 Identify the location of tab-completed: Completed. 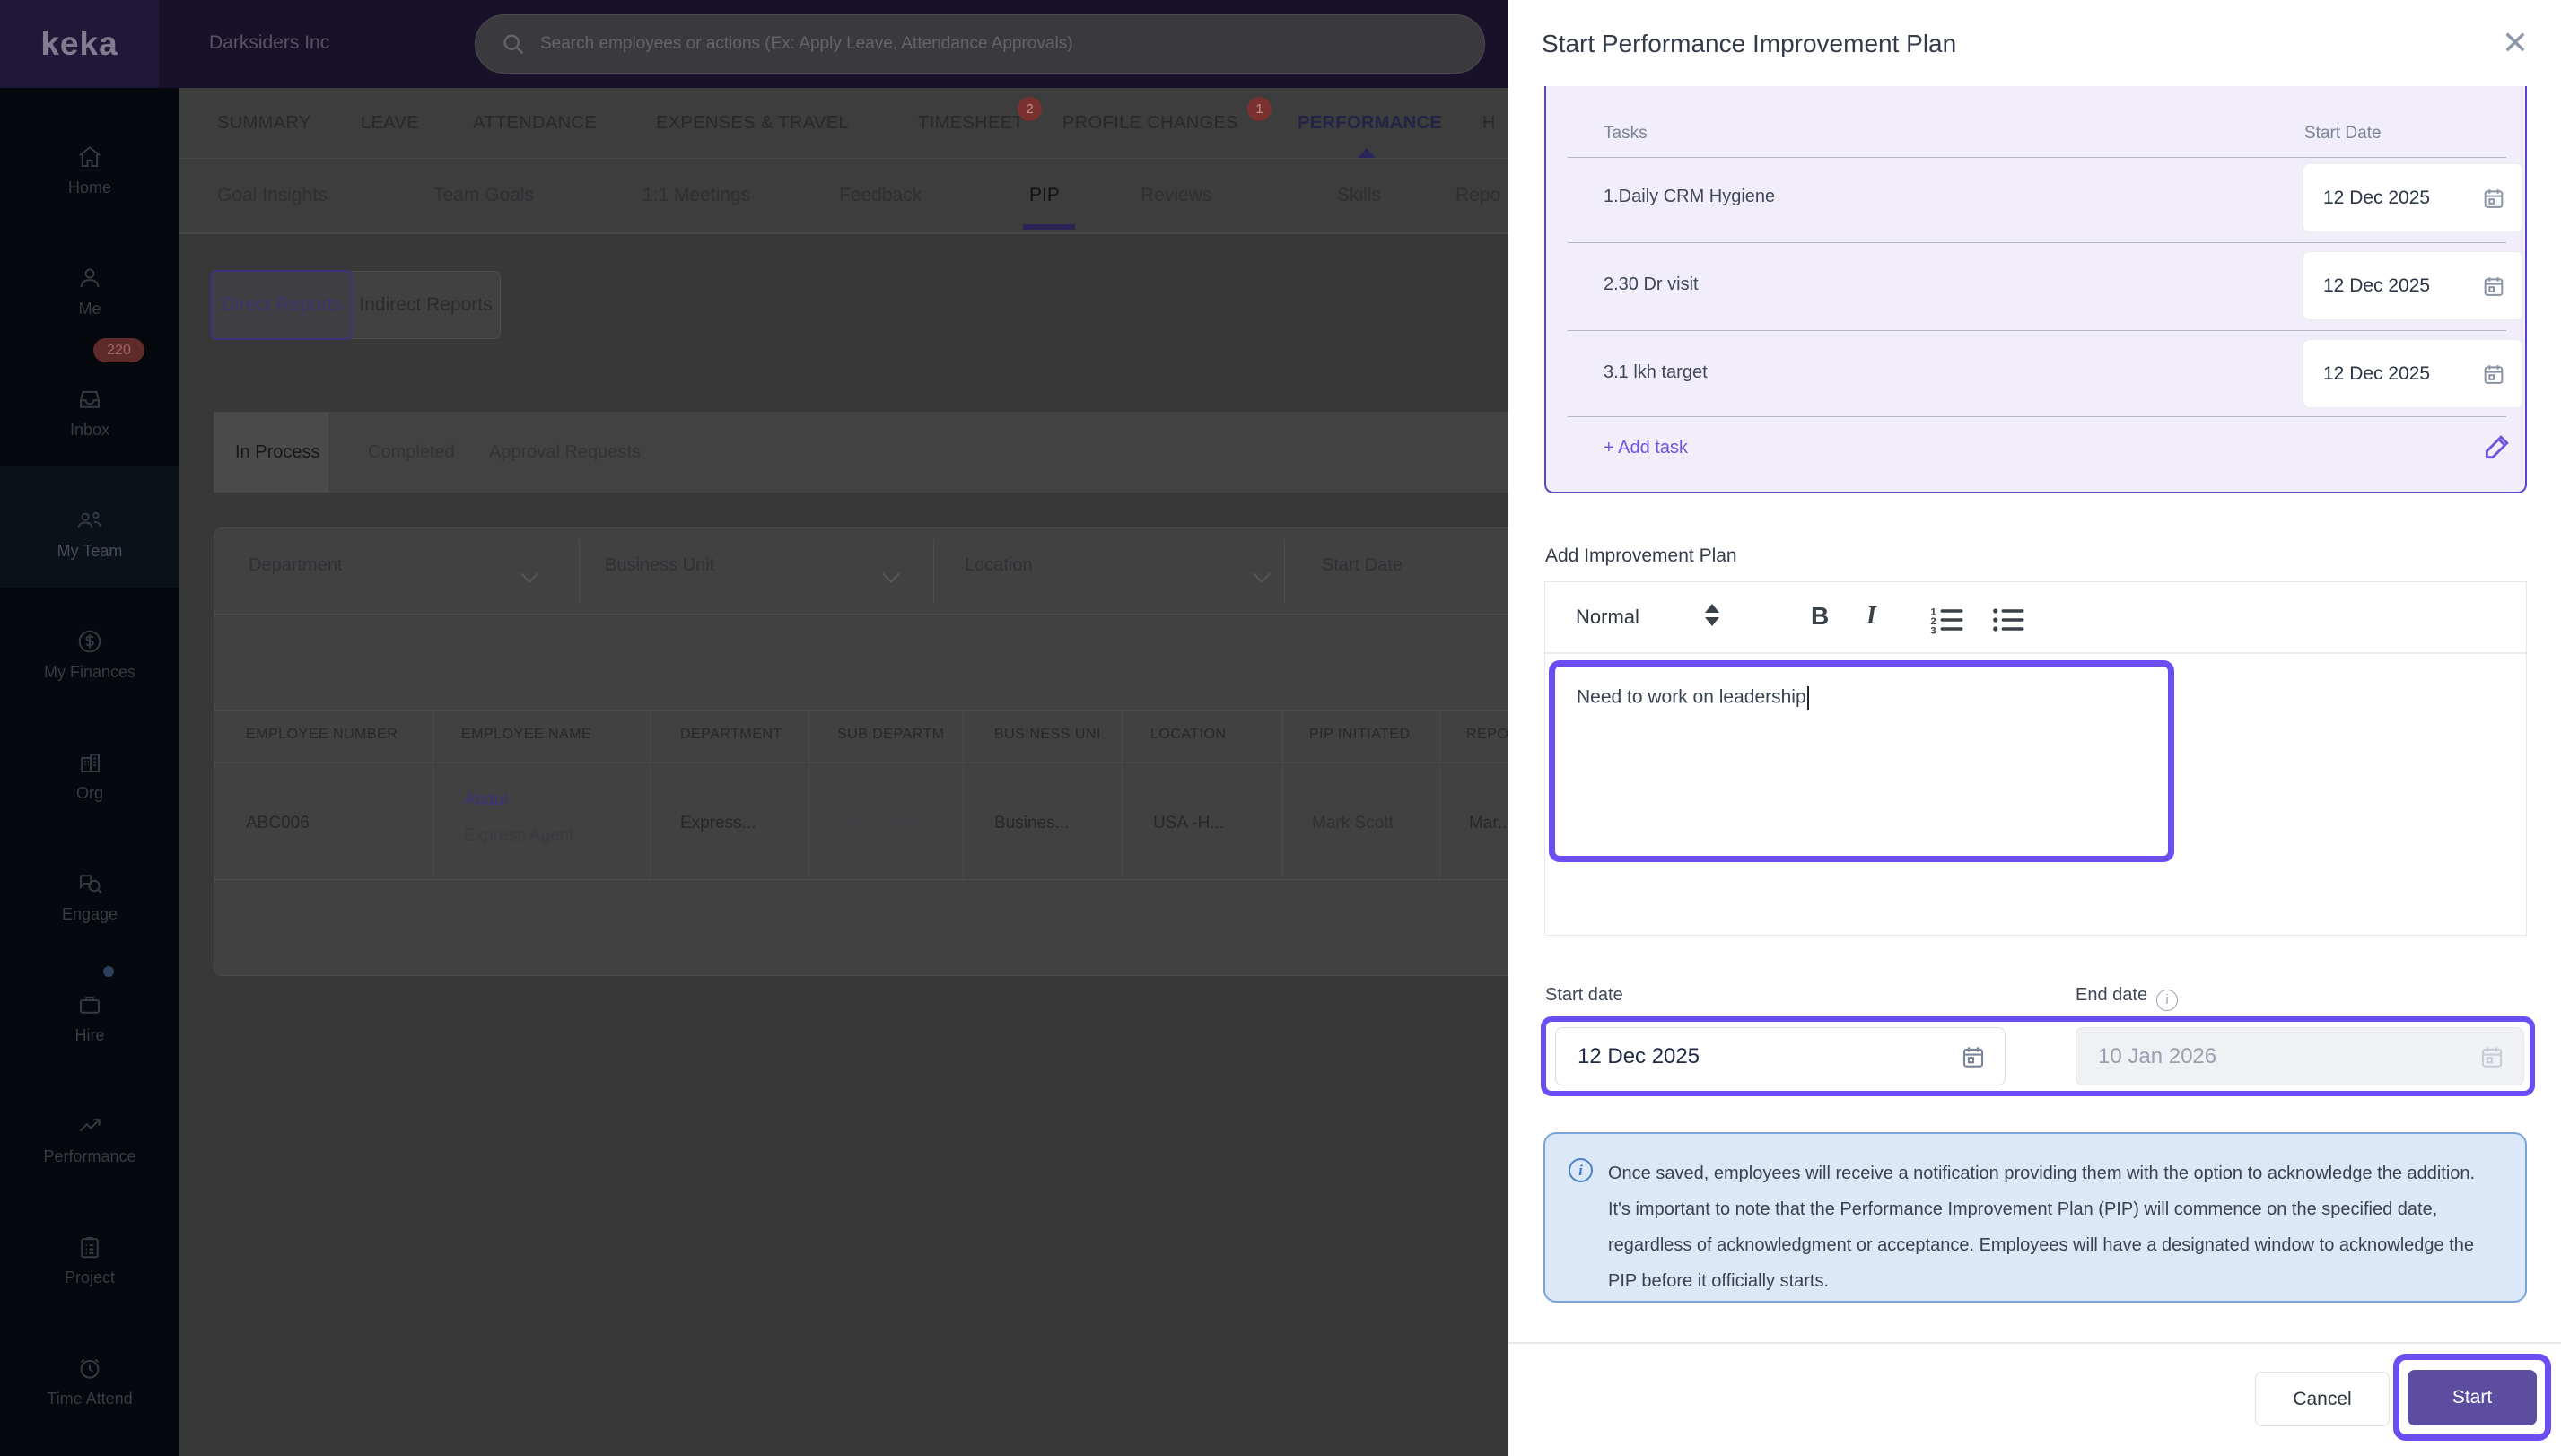
(411, 452).